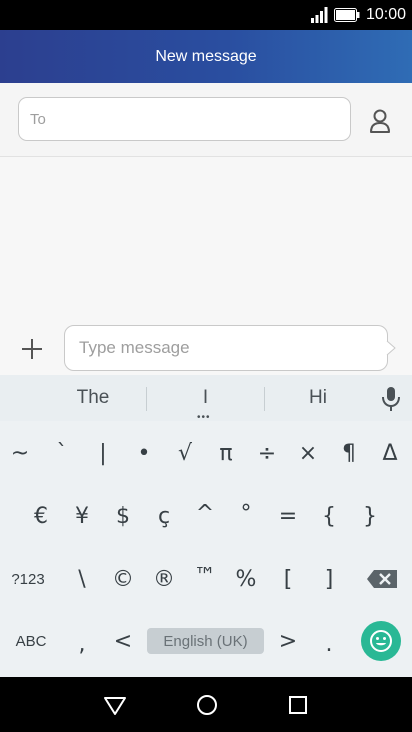 The width and height of the screenshot is (412, 732). I want to click on status-icons: 10:00, so click(358, 15).